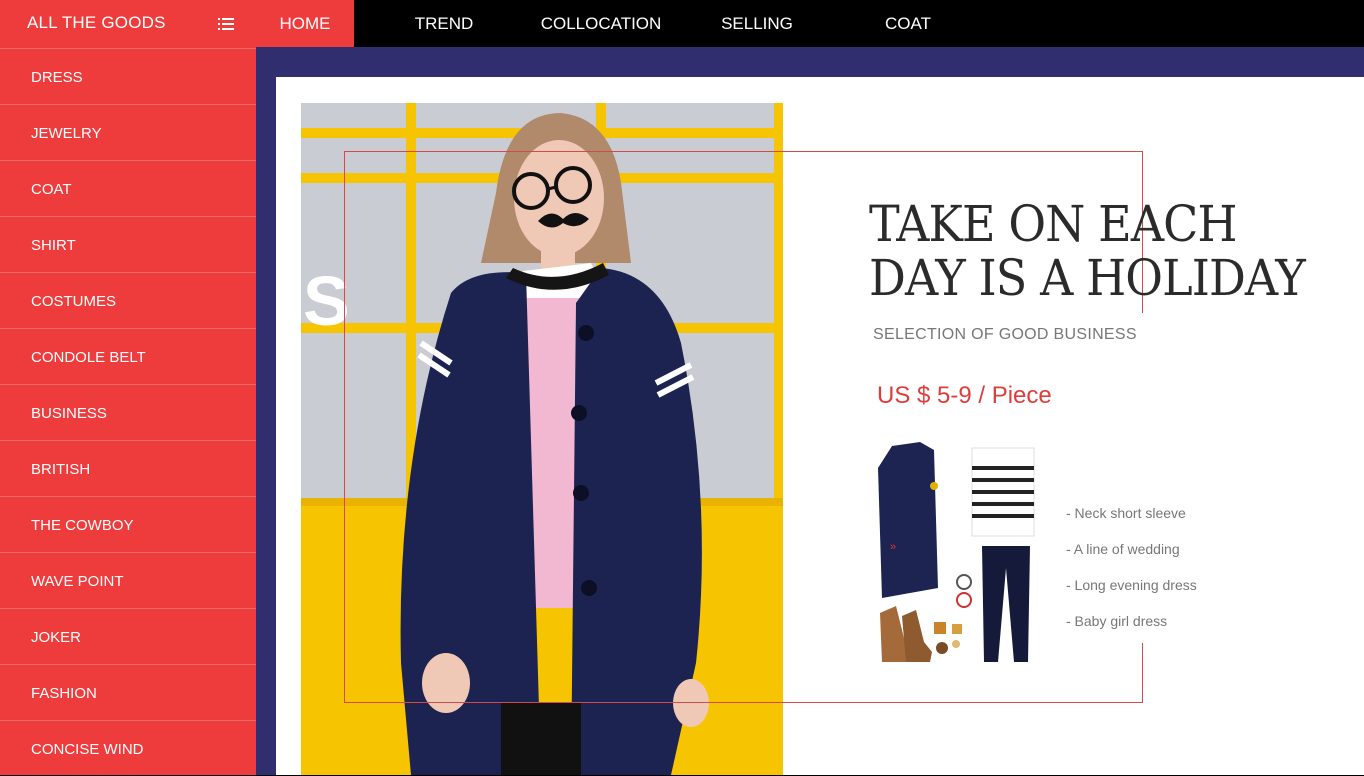  I want to click on sidebar-item-costumes: COSTUMES, so click(128, 300).